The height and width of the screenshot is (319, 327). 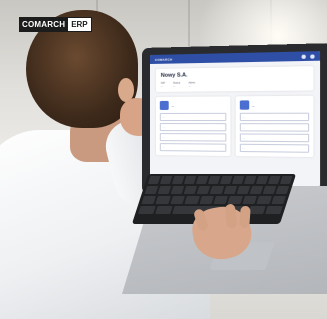 What do you see at coordinates (245, 217) in the screenshot?
I see `finger` at bounding box center [245, 217].